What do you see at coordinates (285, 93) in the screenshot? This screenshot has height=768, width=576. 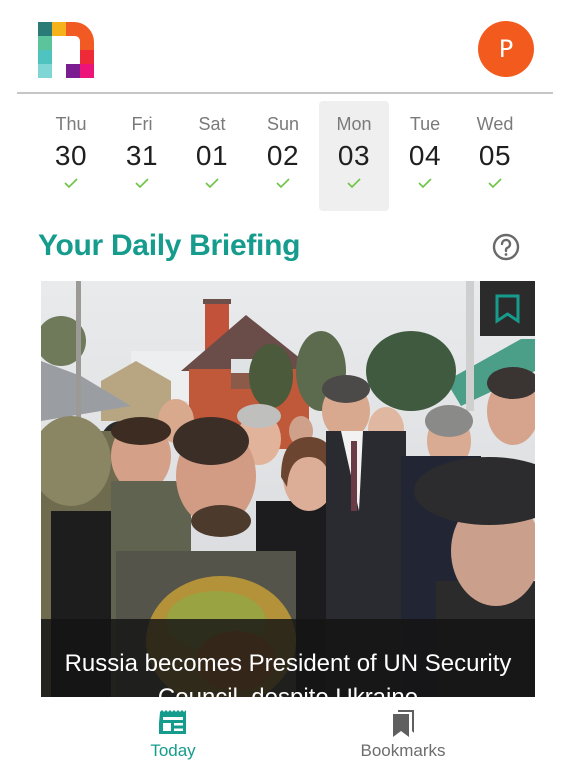 I see `header-divider` at bounding box center [285, 93].